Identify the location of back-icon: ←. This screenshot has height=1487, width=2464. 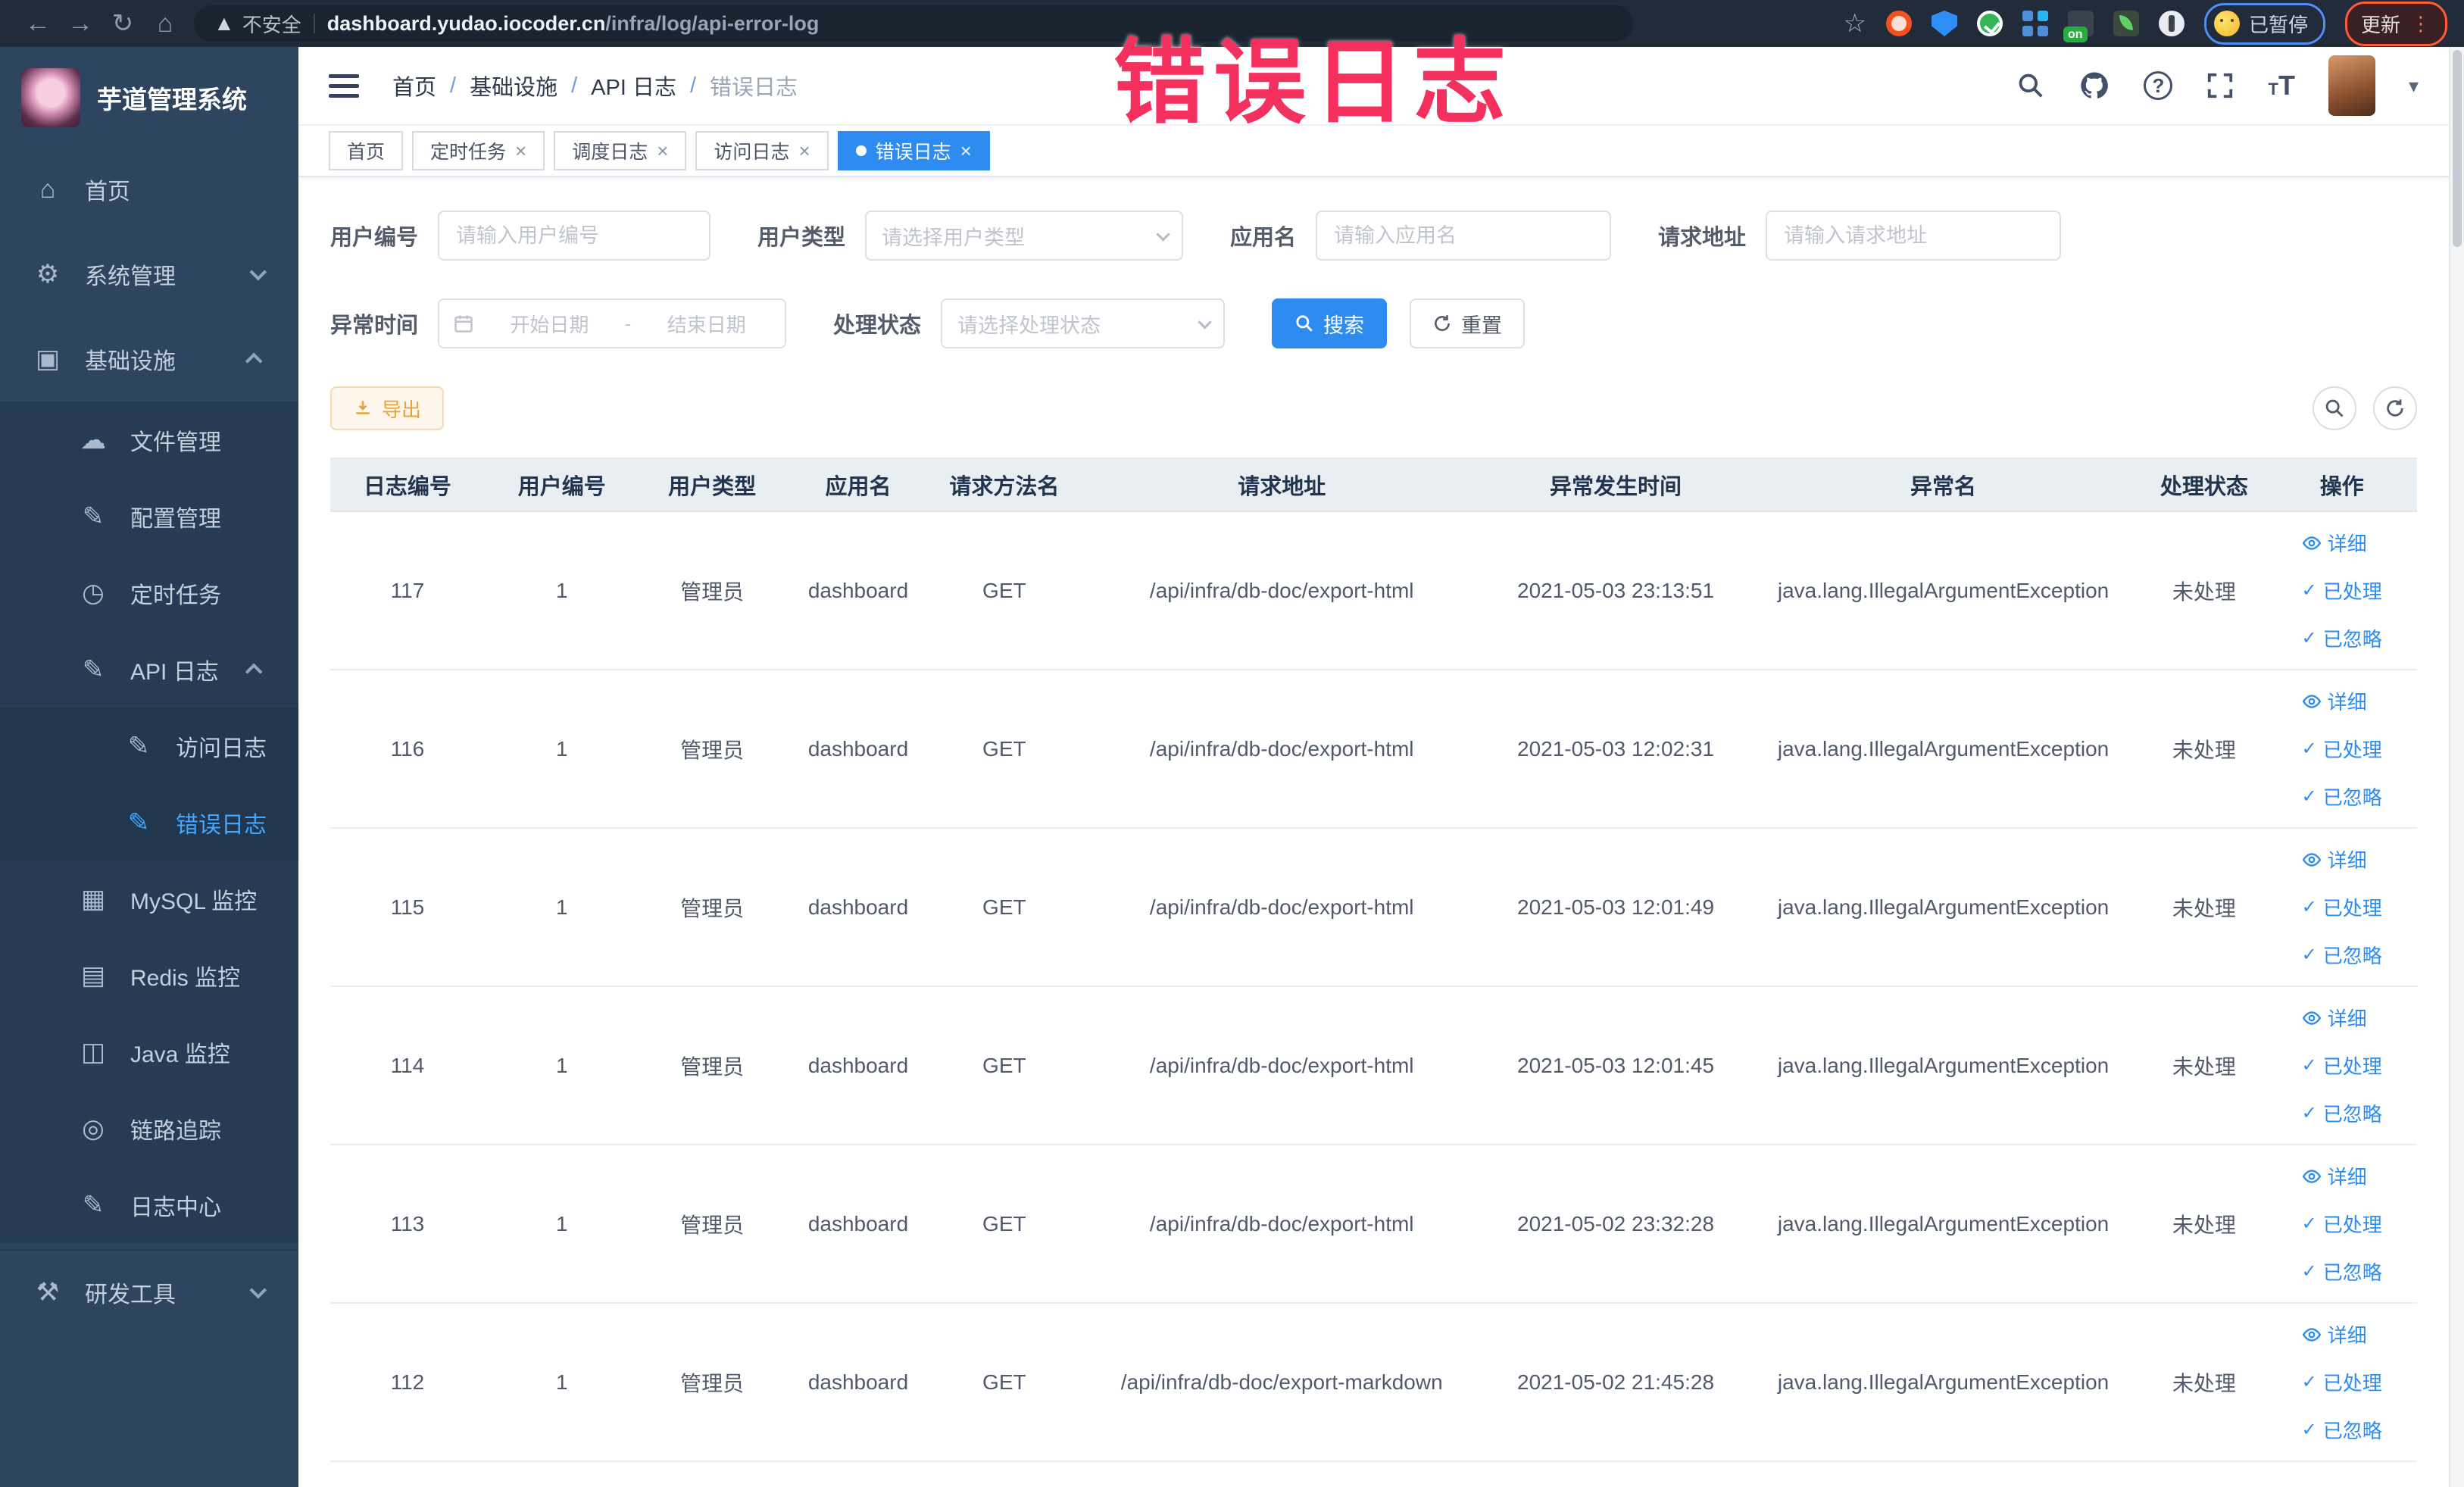
(38, 24).